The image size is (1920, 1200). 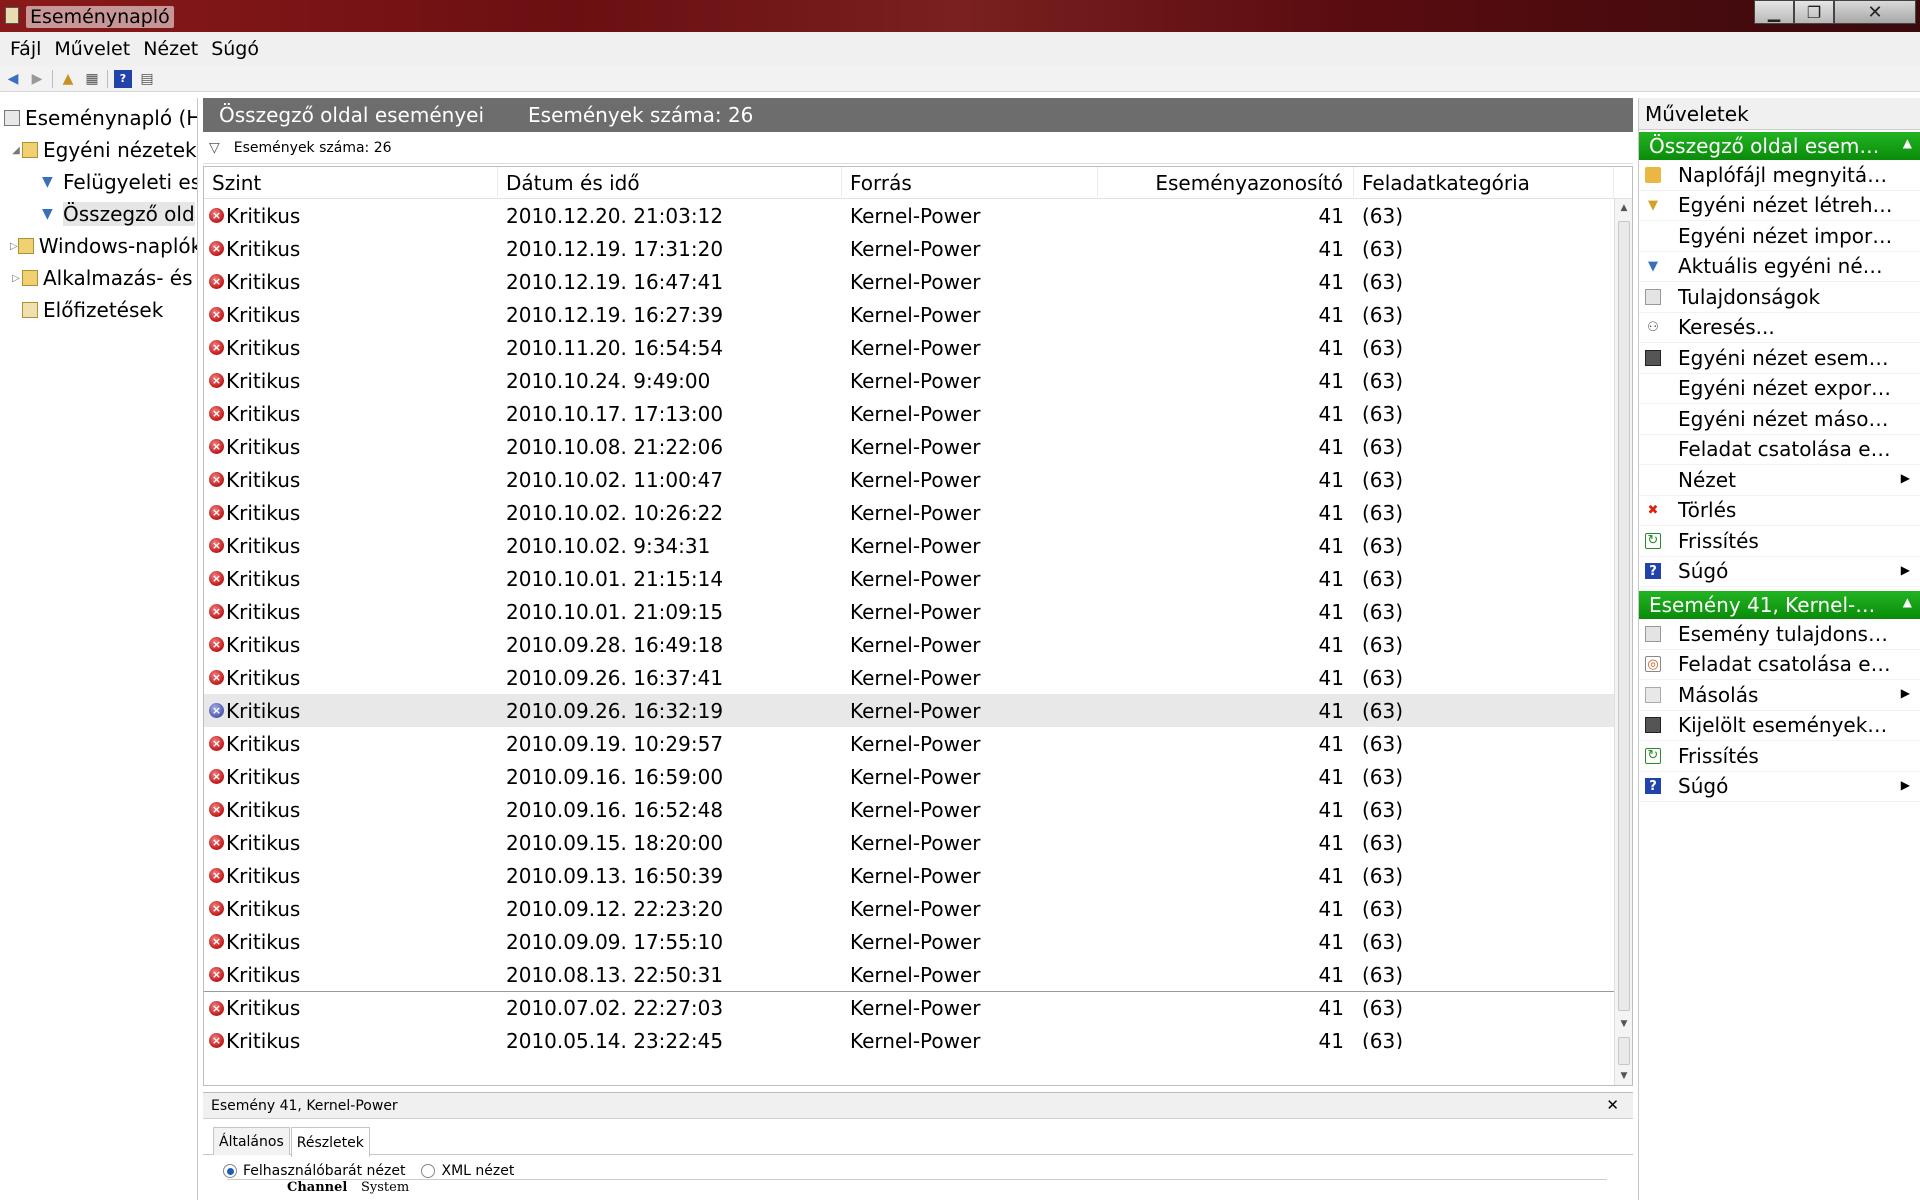 I want to click on action-item: Tulajdonságok, so click(x=1779, y=297).